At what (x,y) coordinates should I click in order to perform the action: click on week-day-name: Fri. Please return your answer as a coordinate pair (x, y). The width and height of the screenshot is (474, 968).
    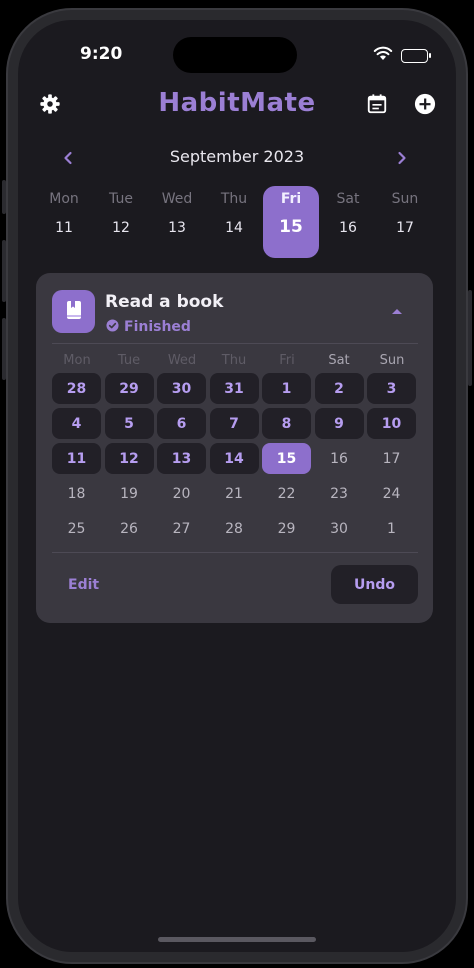
    Looking at the image, I should click on (291, 199).